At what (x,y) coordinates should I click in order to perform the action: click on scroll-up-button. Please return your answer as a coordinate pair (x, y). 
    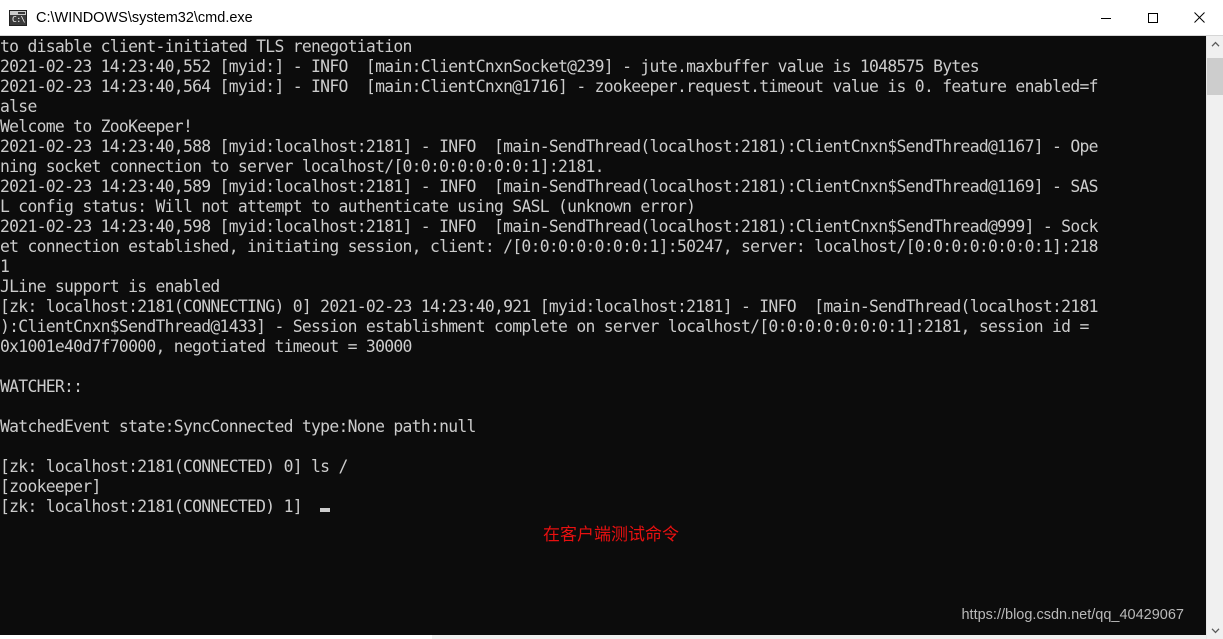
    Looking at the image, I should click on (1215, 44).